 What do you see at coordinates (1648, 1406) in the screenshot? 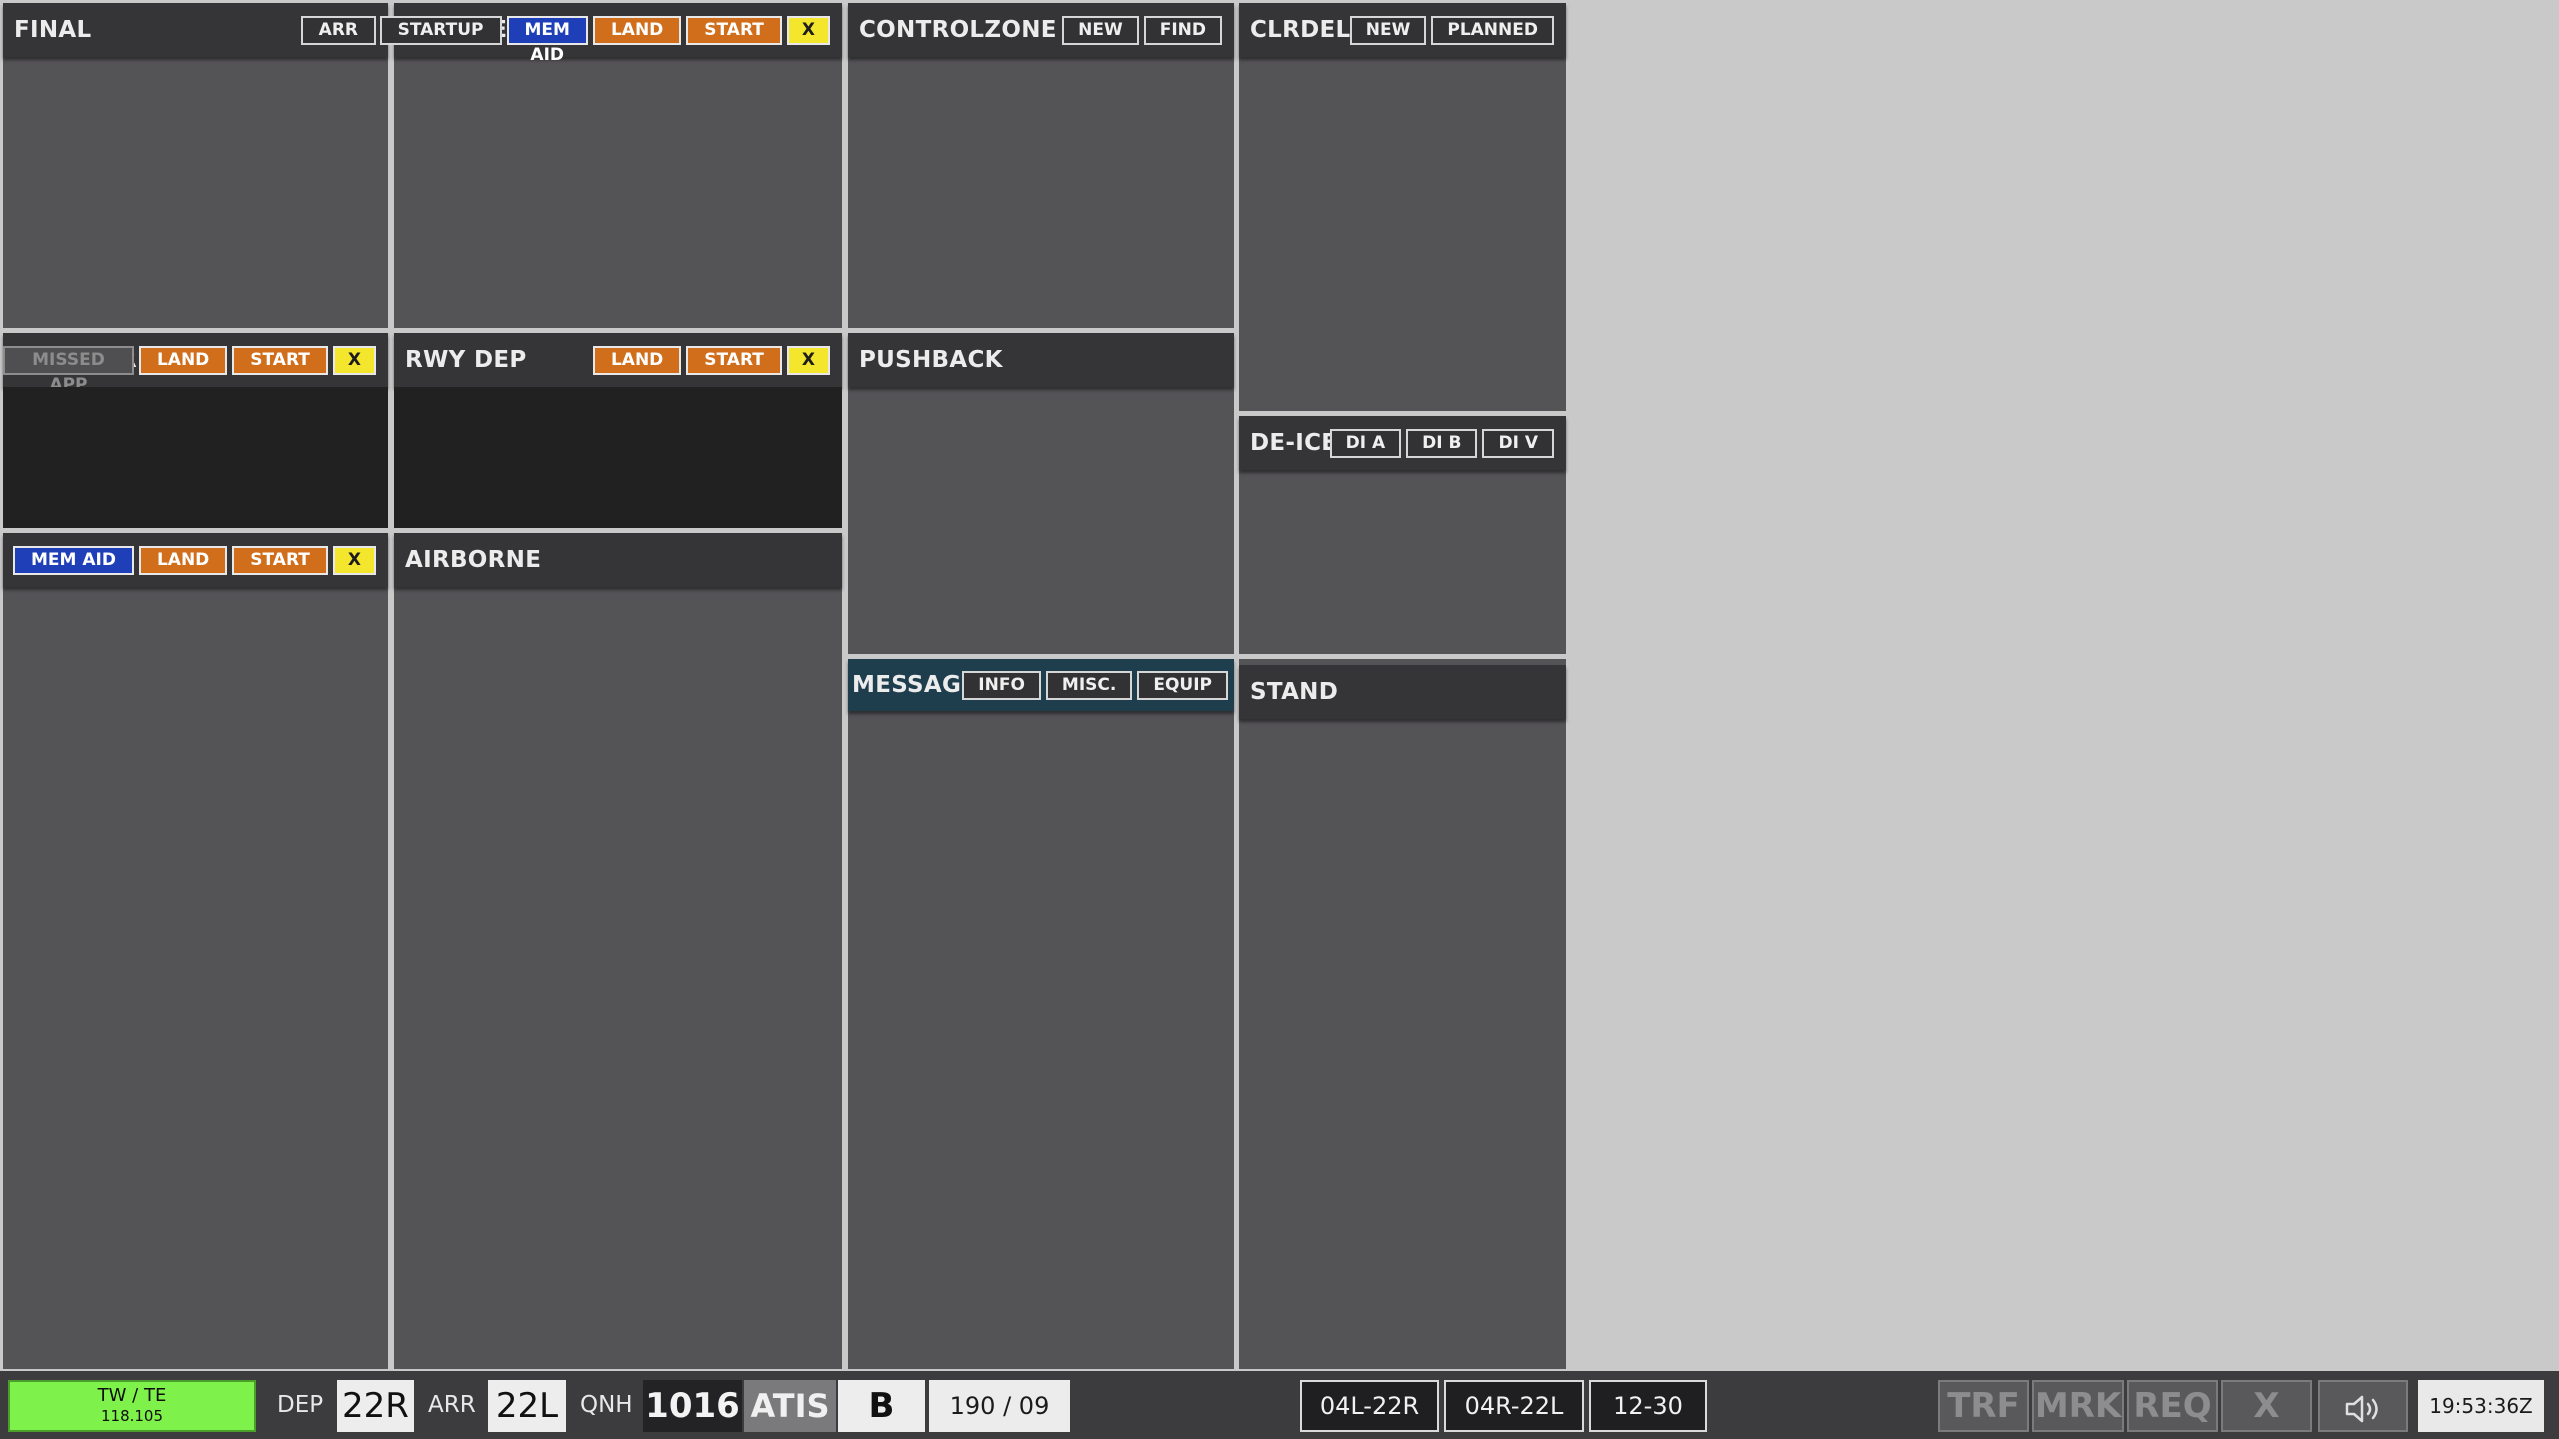
I see `runway-config-12-30: 12-30` at bounding box center [1648, 1406].